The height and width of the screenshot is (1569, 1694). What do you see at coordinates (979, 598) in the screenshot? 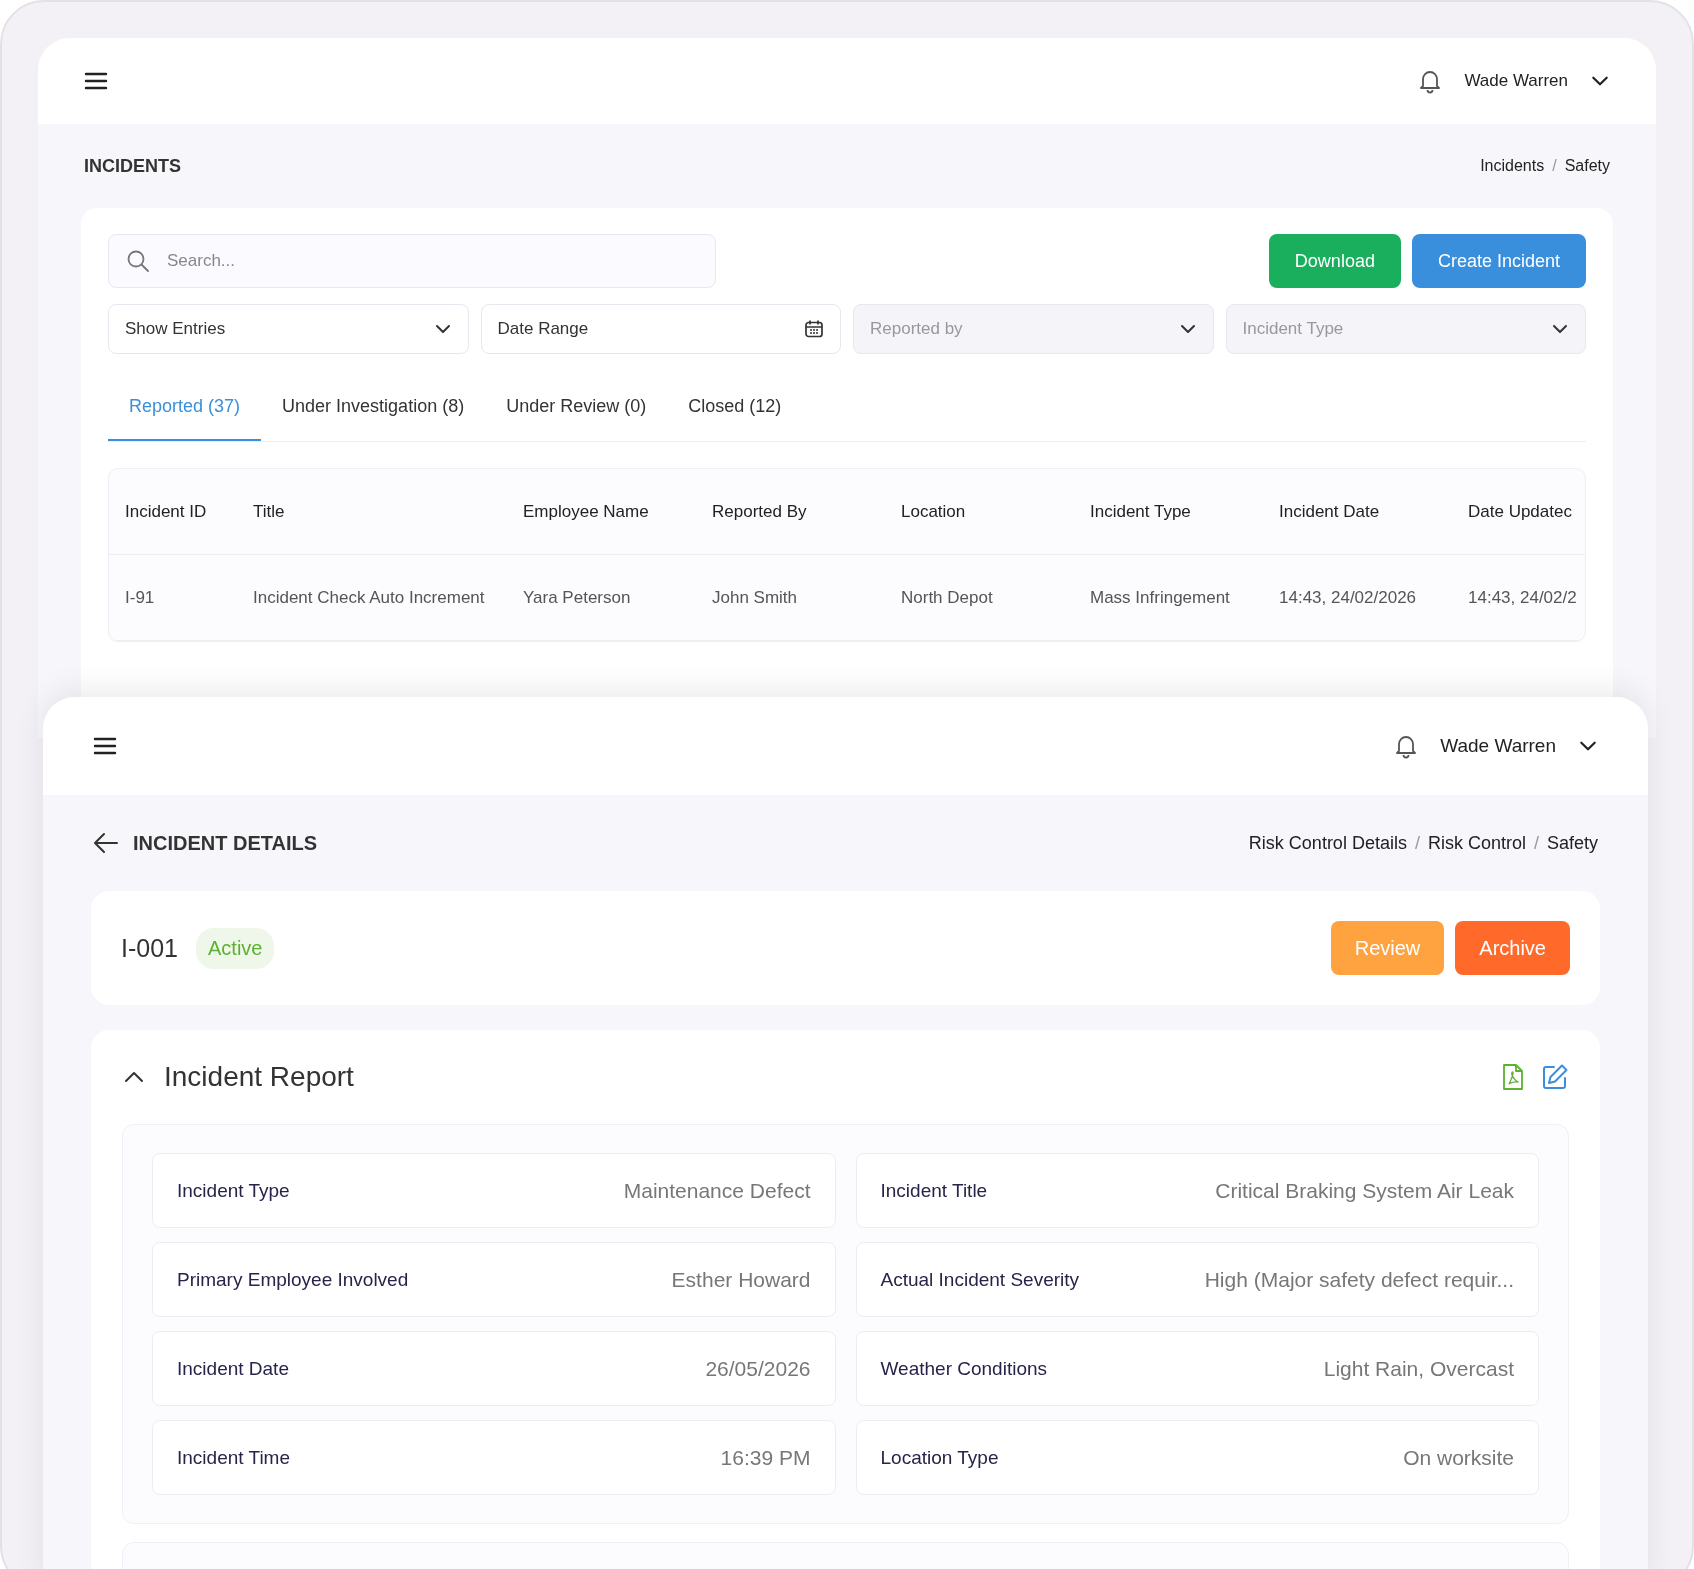
I see `table-cell: North Depot` at bounding box center [979, 598].